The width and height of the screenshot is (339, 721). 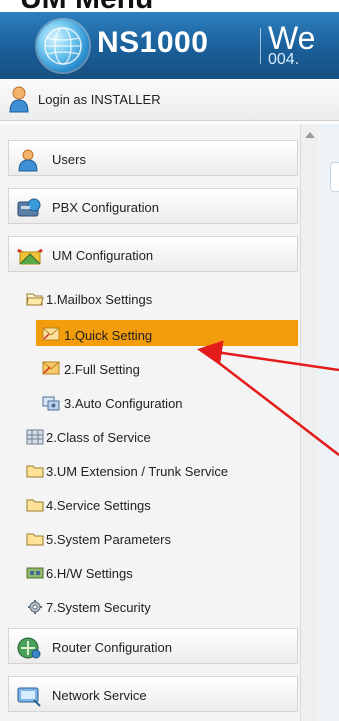 I want to click on section-network-service: Network Service, so click(x=153, y=694).